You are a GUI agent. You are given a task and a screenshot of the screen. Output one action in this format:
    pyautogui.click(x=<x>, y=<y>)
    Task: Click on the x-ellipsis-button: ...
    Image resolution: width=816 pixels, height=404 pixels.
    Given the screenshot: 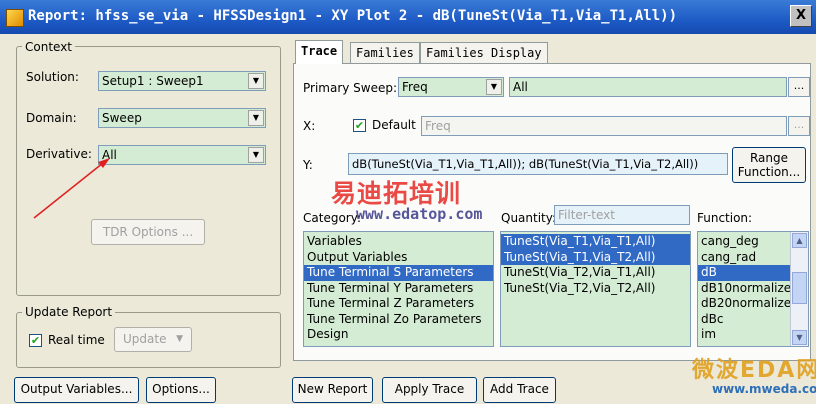 What is the action you would take?
    pyautogui.click(x=799, y=126)
    